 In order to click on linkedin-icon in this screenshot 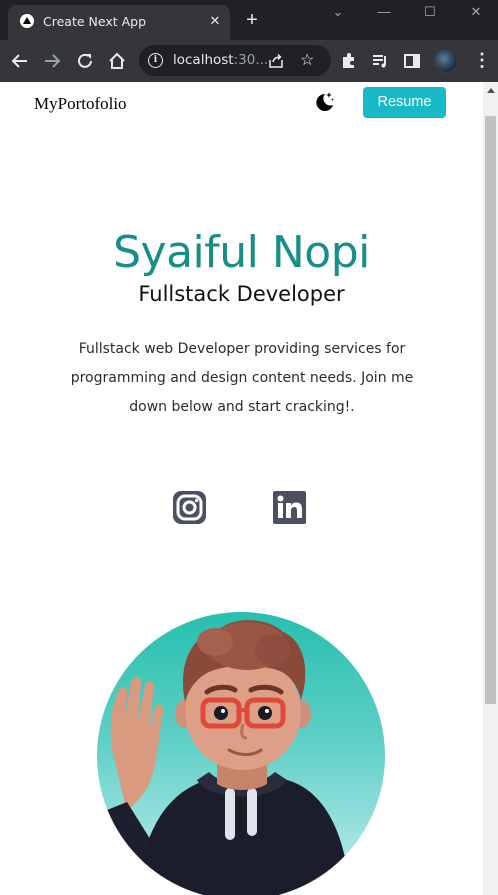, I will do `click(289, 507)`.